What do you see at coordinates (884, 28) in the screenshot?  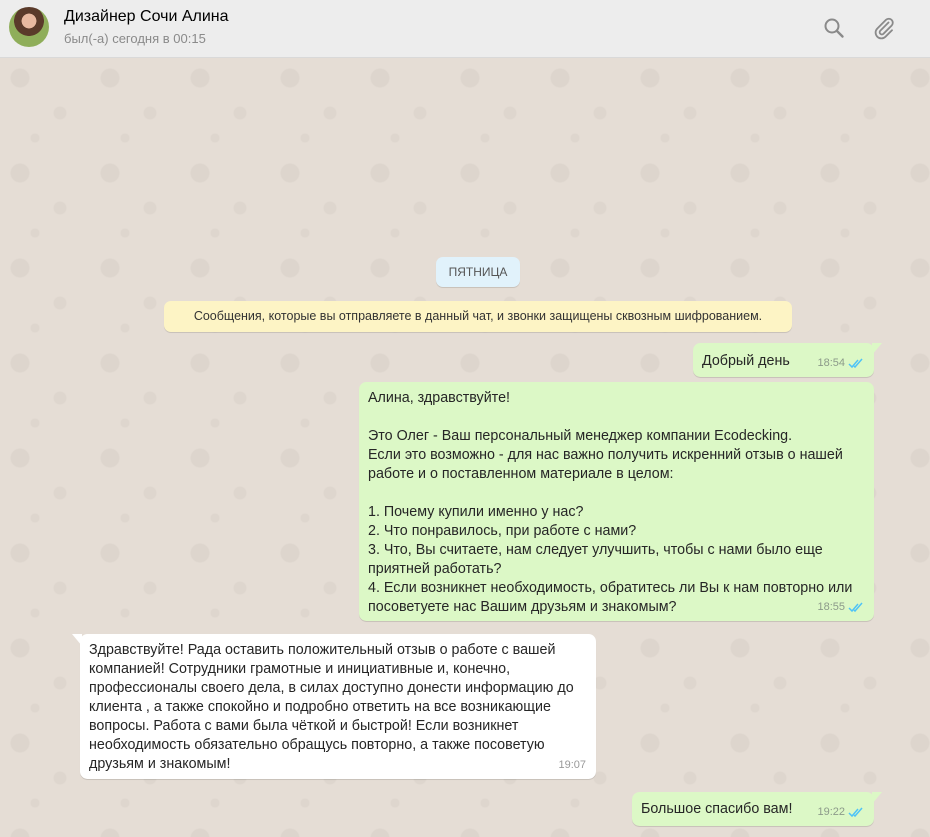 I see `paperclip-icon` at bounding box center [884, 28].